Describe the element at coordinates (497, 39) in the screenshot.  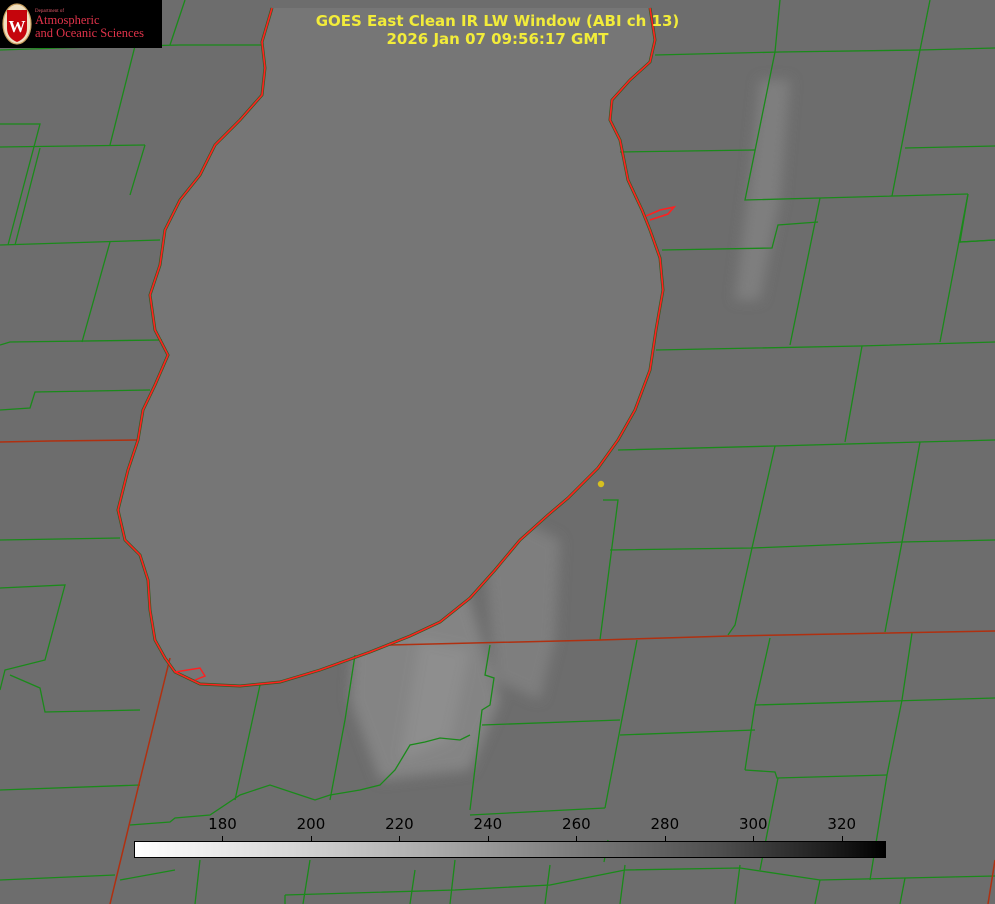
I see `image-timestamp: 2026 Jan 07 09:56:17 GMT` at that location.